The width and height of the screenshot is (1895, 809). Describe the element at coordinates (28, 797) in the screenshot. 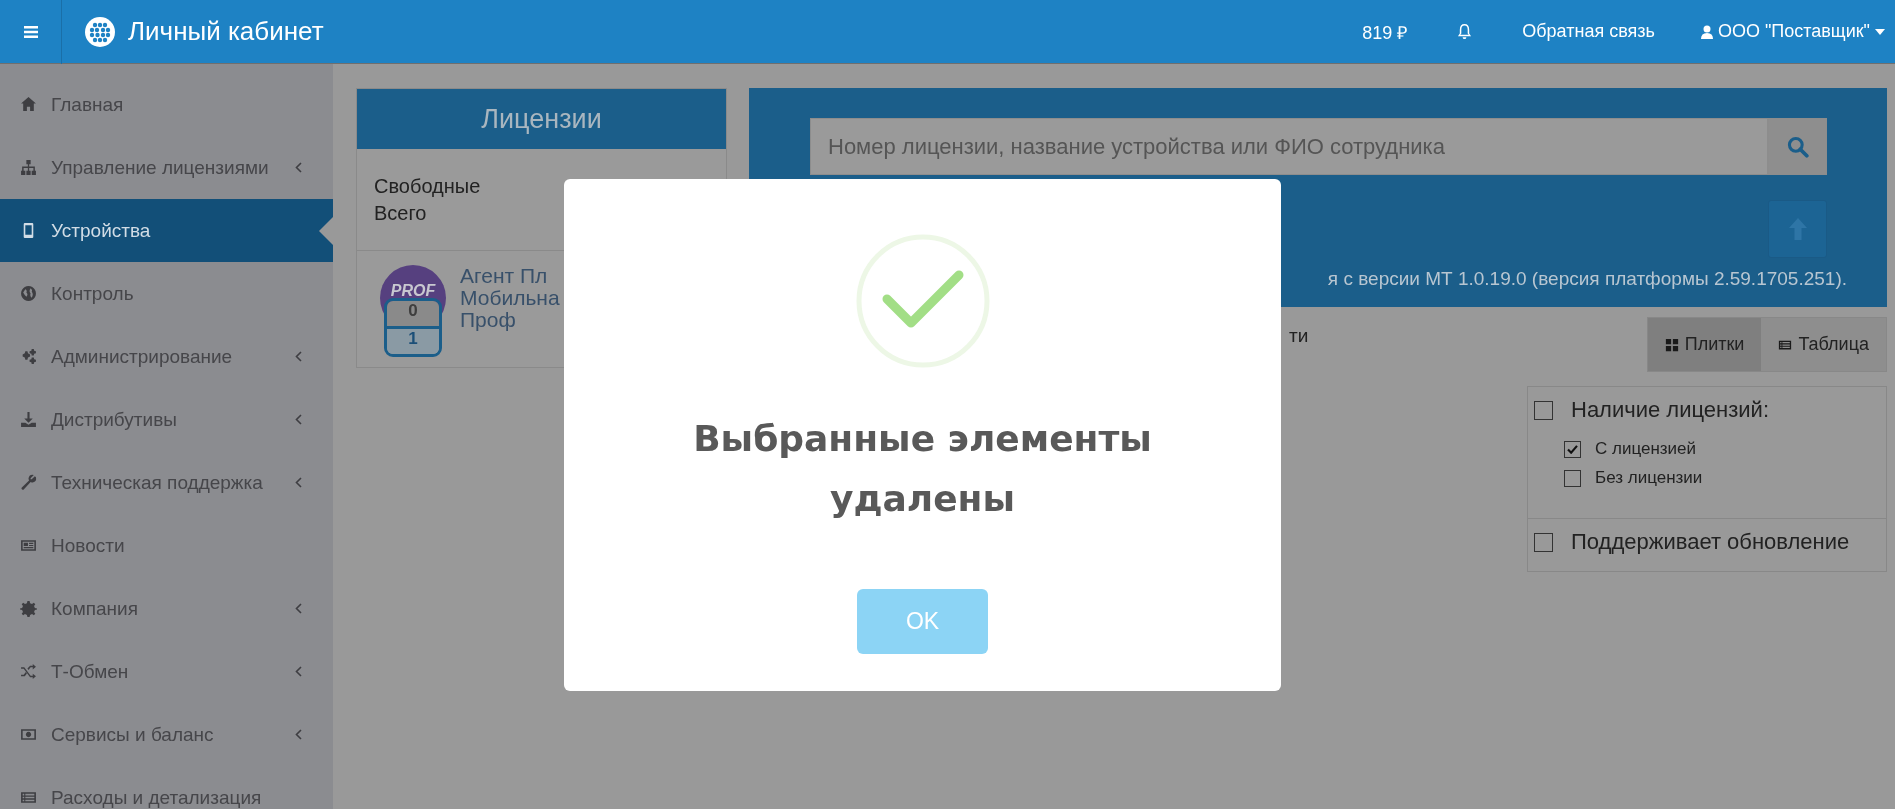

I see `list-icon` at that location.